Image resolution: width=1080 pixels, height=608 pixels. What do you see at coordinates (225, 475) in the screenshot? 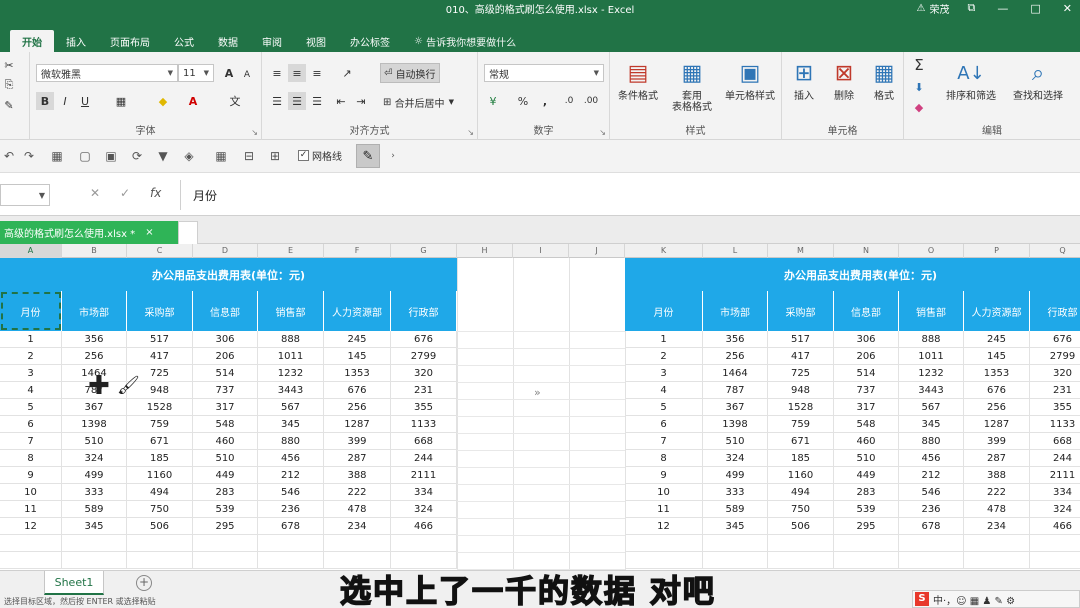
I see `table-cell: 449` at bounding box center [225, 475].